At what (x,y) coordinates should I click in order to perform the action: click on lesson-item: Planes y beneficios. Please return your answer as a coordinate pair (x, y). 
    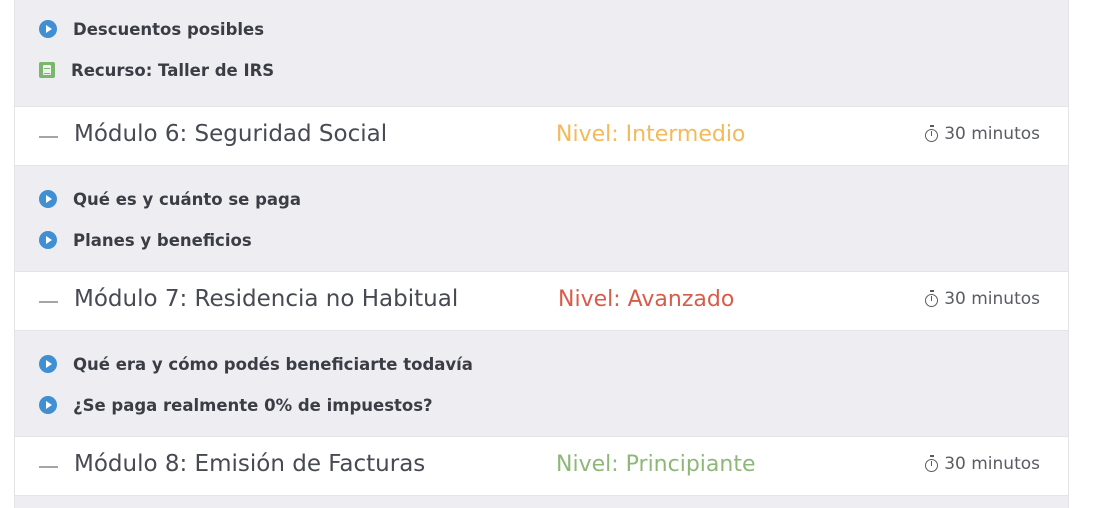
    Looking at the image, I should click on (145, 240).